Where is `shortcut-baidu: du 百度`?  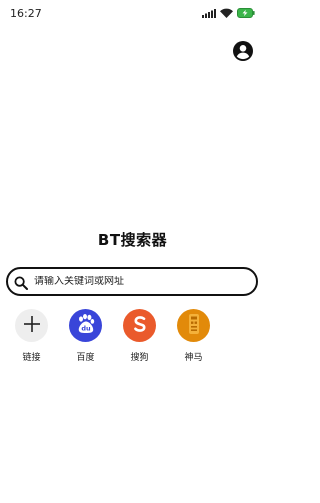 shortcut-baidu: du 百度 is located at coordinates (85, 336).